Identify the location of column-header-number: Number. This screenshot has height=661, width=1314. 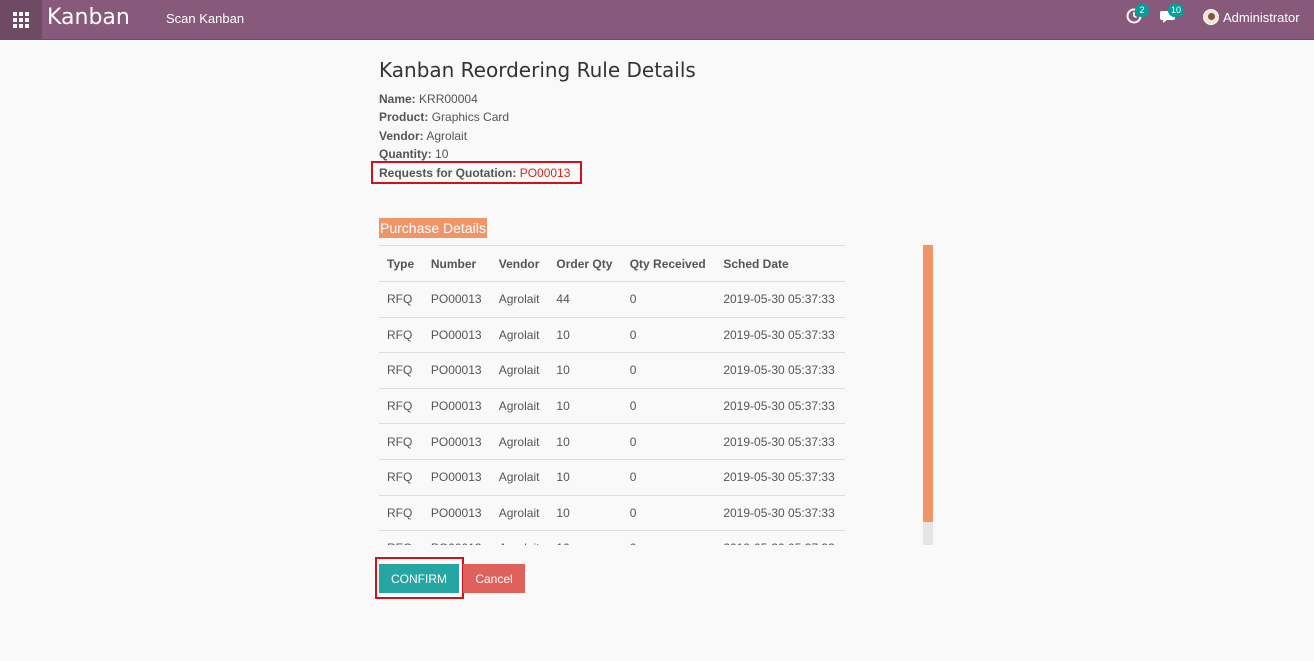
(456, 263).